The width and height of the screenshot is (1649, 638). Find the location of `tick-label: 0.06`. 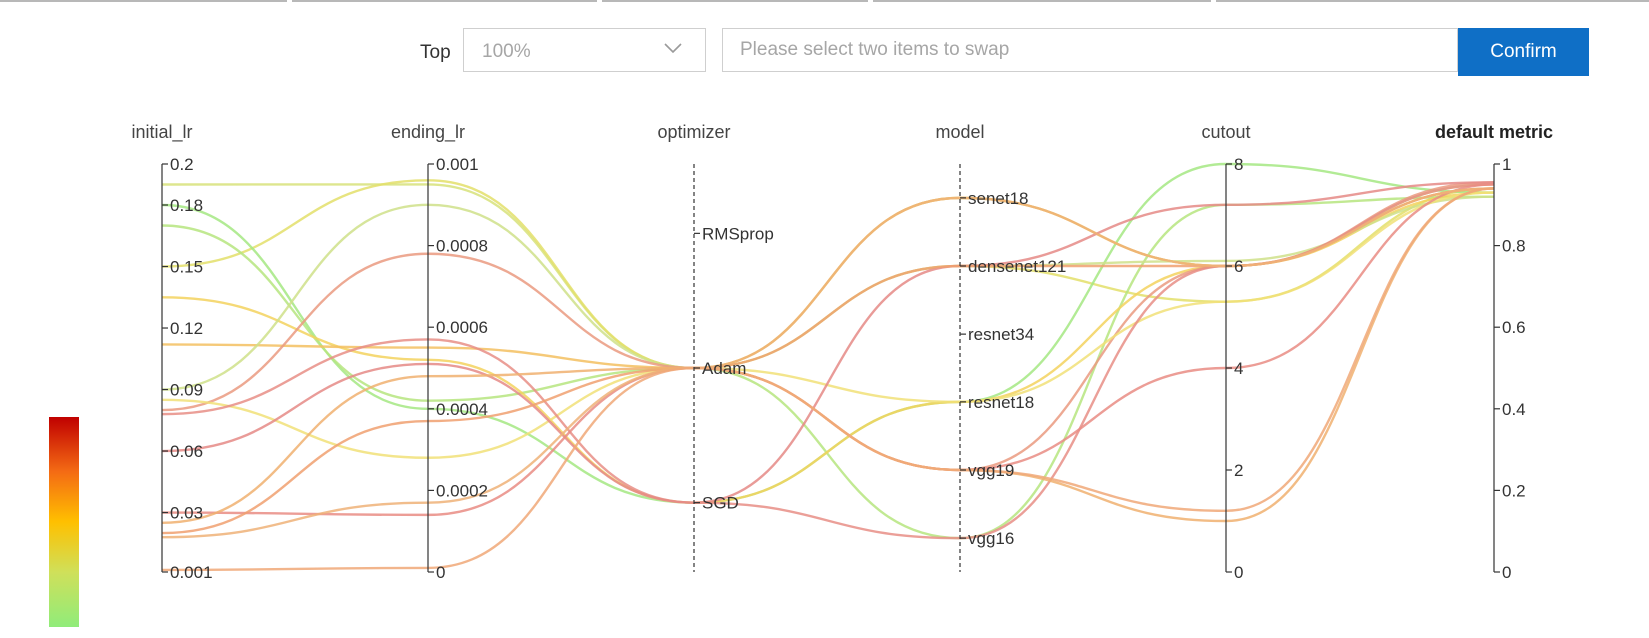

tick-label: 0.06 is located at coordinates (186, 451).